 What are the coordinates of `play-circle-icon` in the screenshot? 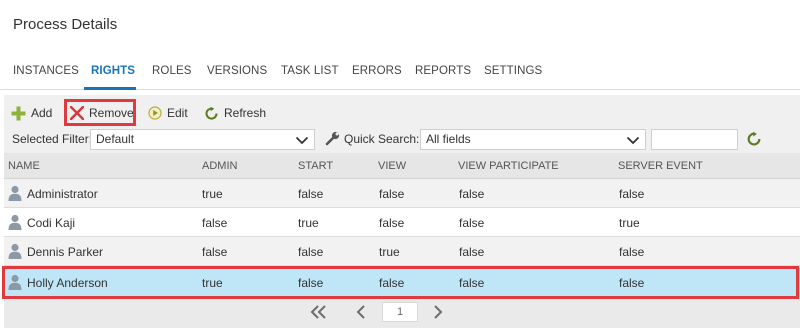 It's located at (155, 113).